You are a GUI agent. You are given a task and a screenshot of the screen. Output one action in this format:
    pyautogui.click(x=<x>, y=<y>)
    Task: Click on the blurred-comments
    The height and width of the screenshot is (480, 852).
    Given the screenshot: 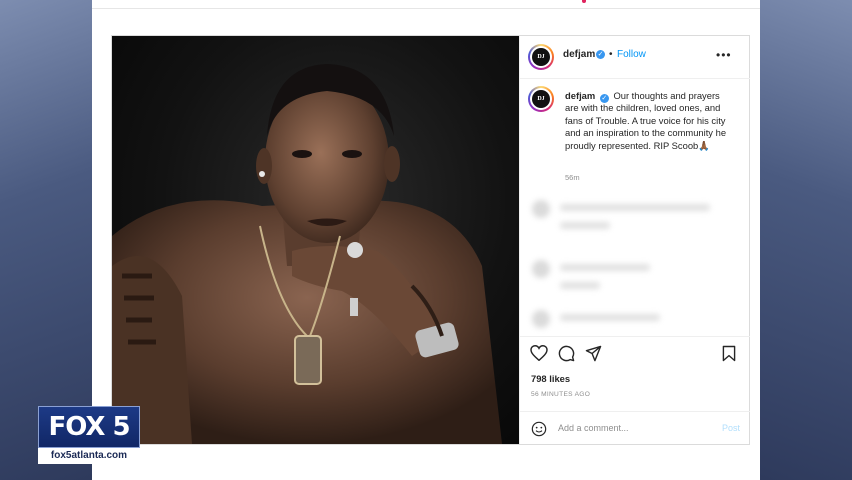 What is the action you would take?
    pyautogui.click(x=635, y=261)
    